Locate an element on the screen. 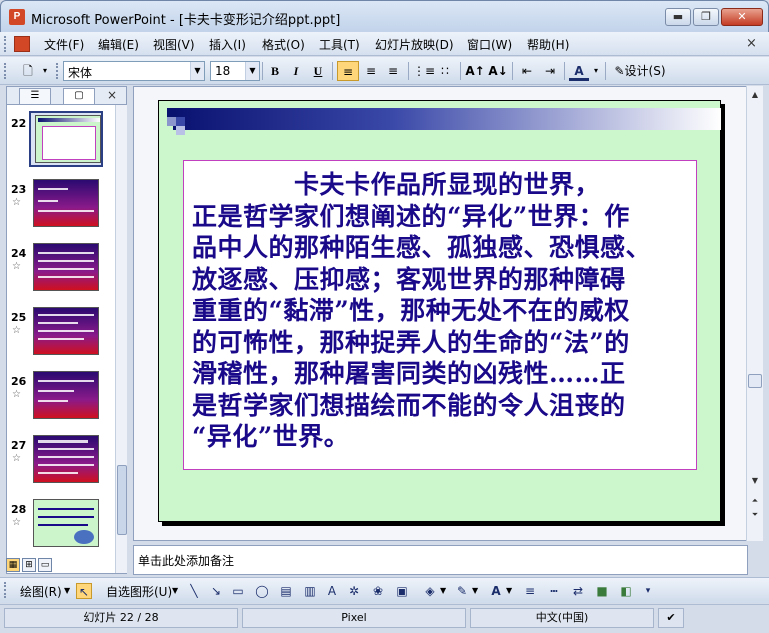 This screenshot has width=769, height=633. arrow-style-icon: ⇄ is located at coordinates (578, 591).